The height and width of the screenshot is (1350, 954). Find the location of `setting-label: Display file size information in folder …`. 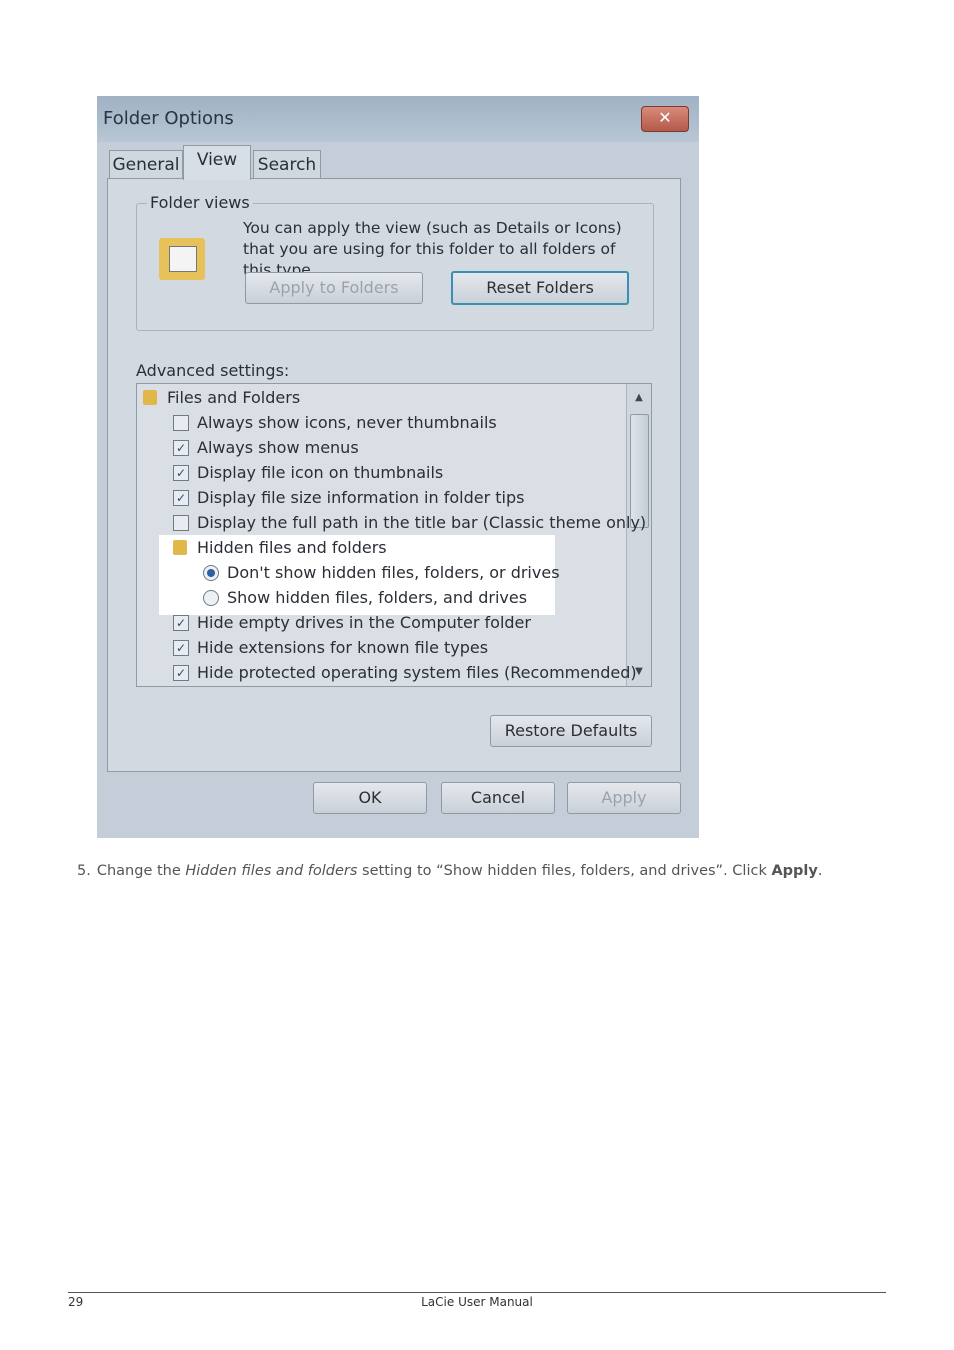

setting-label: Display file size information in folder … is located at coordinates (361, 497).